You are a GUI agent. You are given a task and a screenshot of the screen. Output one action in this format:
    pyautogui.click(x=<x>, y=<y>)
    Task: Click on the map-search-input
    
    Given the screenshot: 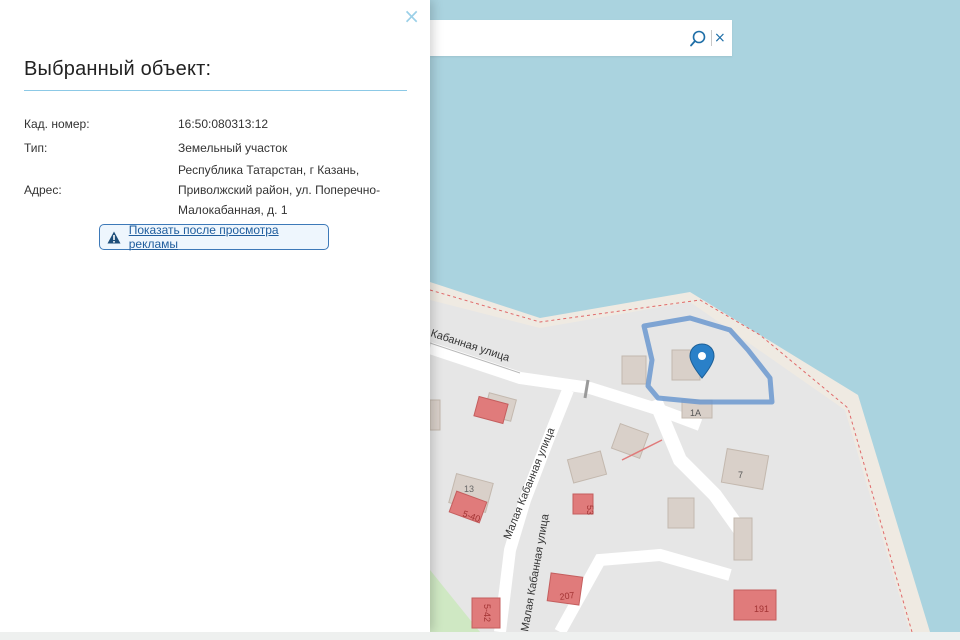 What is the action you would take?
    pyautogui.click(x=558, y=39)
    